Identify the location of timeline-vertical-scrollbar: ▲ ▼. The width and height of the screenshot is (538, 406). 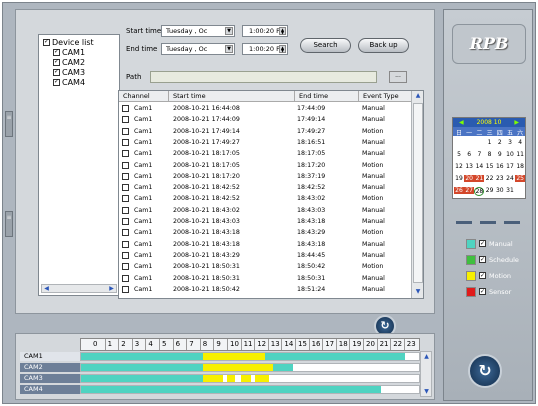
(426, 374).